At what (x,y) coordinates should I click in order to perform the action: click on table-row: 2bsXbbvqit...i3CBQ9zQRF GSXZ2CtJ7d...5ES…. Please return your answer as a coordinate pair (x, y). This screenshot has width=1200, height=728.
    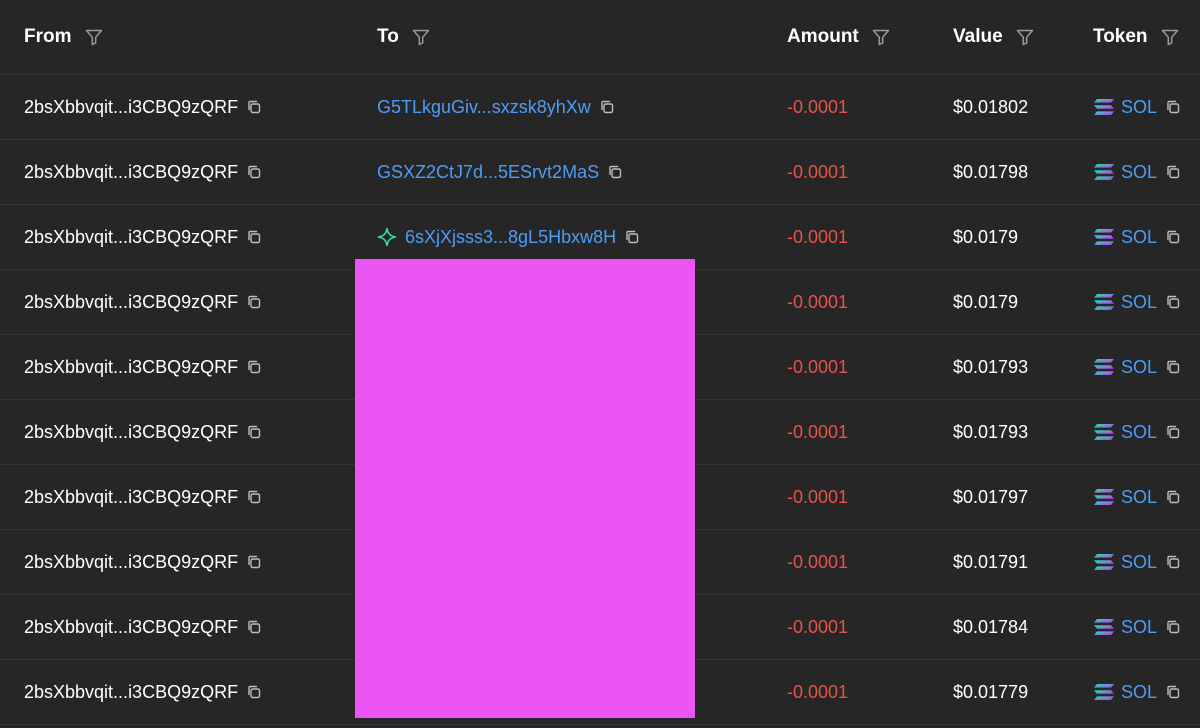
    Looking at the image, I should click on (600, 172).